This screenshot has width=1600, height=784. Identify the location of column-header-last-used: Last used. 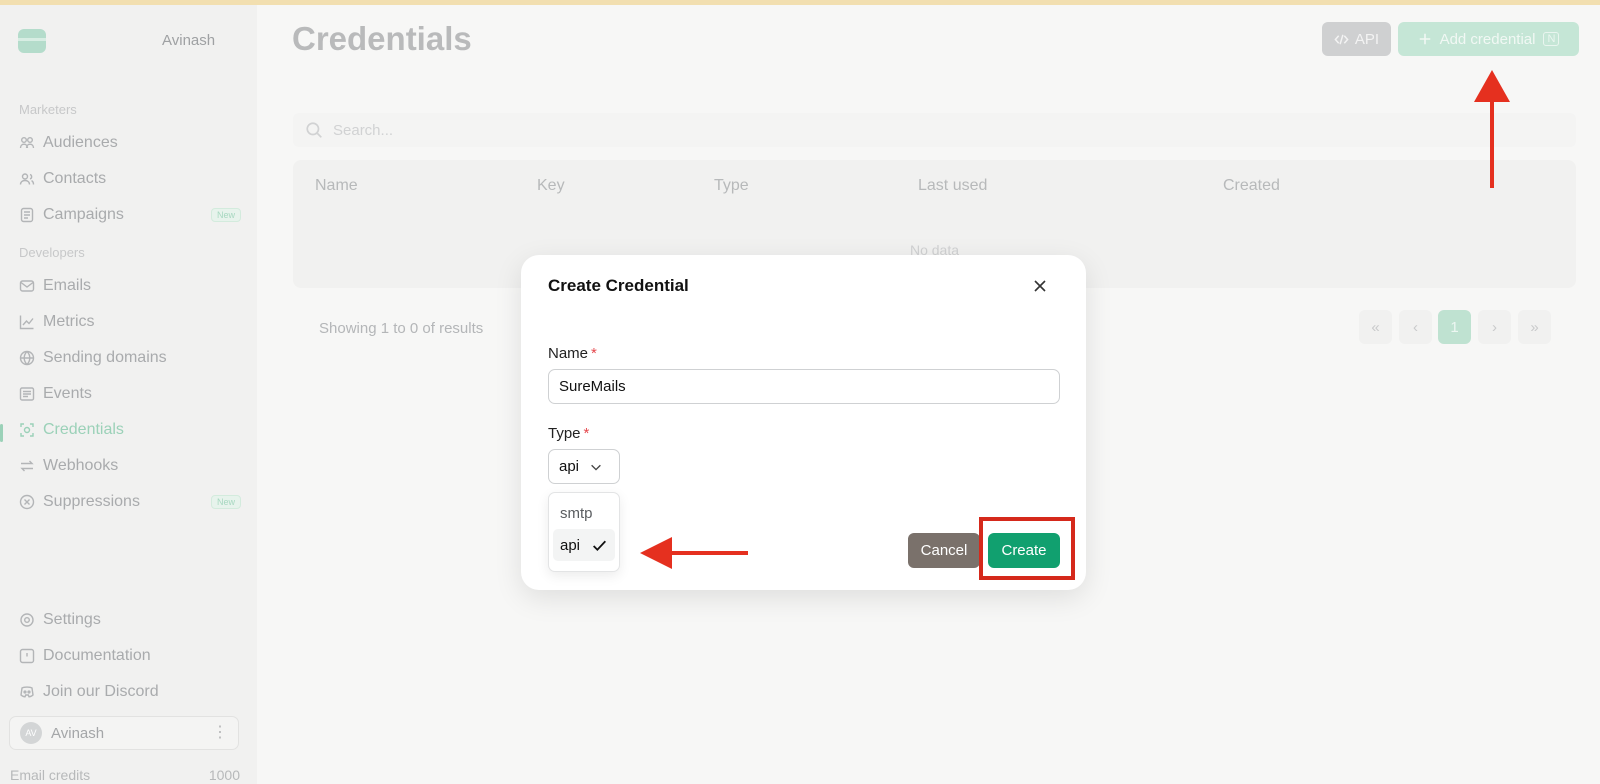
(952, 186).